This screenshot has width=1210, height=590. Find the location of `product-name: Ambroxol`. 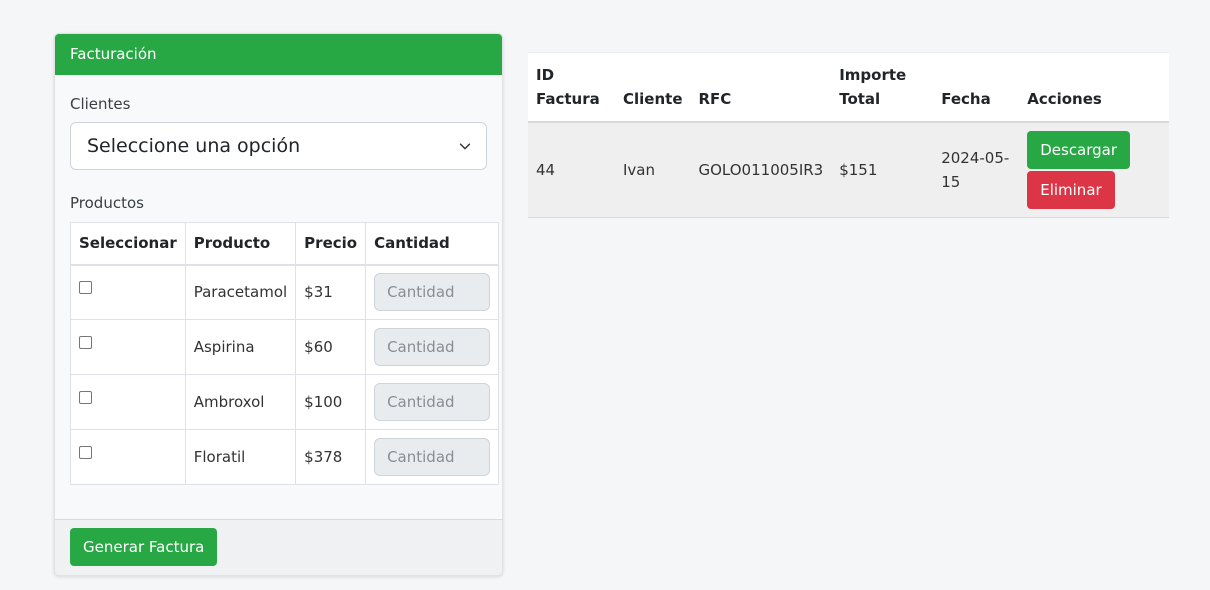

product-name: Ambroxol is located at coordinates (240, 402).